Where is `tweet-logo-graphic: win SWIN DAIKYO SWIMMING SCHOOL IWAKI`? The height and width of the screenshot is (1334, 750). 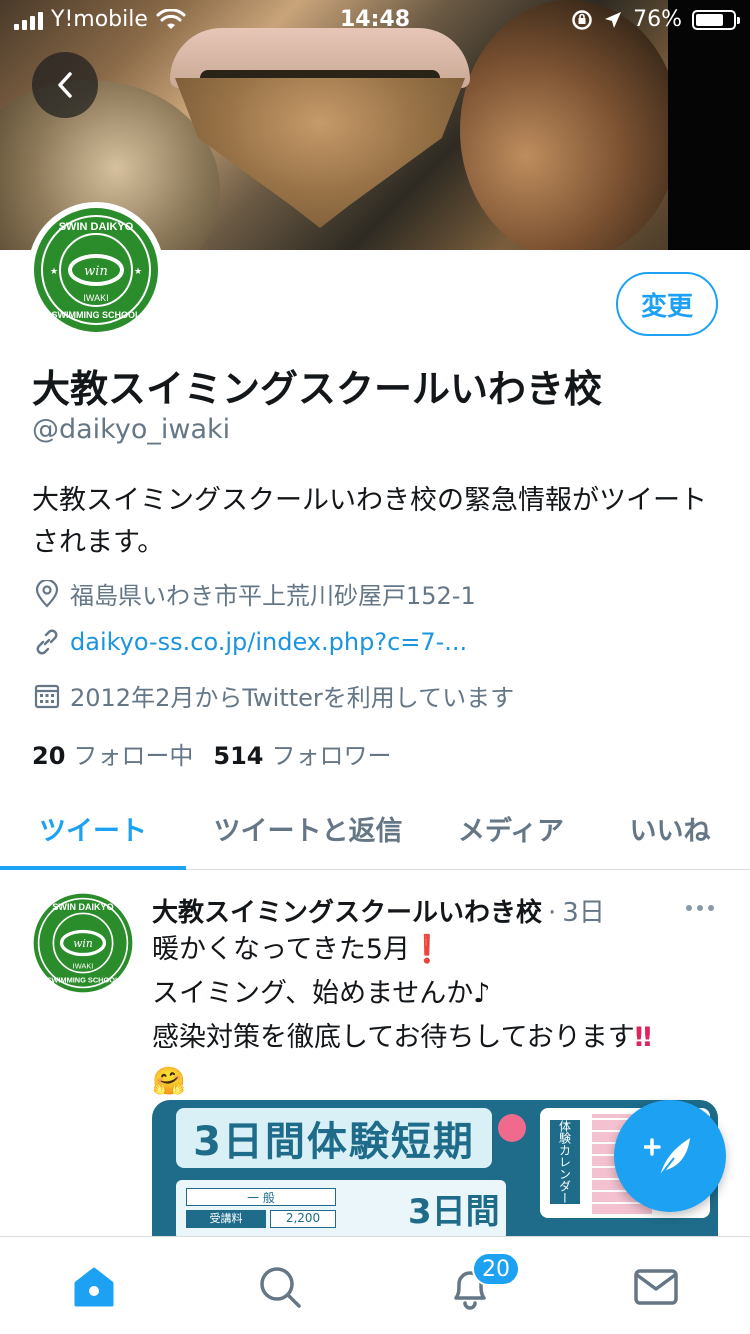 tweet-logo-graphic: win SWIN DAIKYO SWIMMING SCHOOL IWAKI is located at coordinates (83, 943).